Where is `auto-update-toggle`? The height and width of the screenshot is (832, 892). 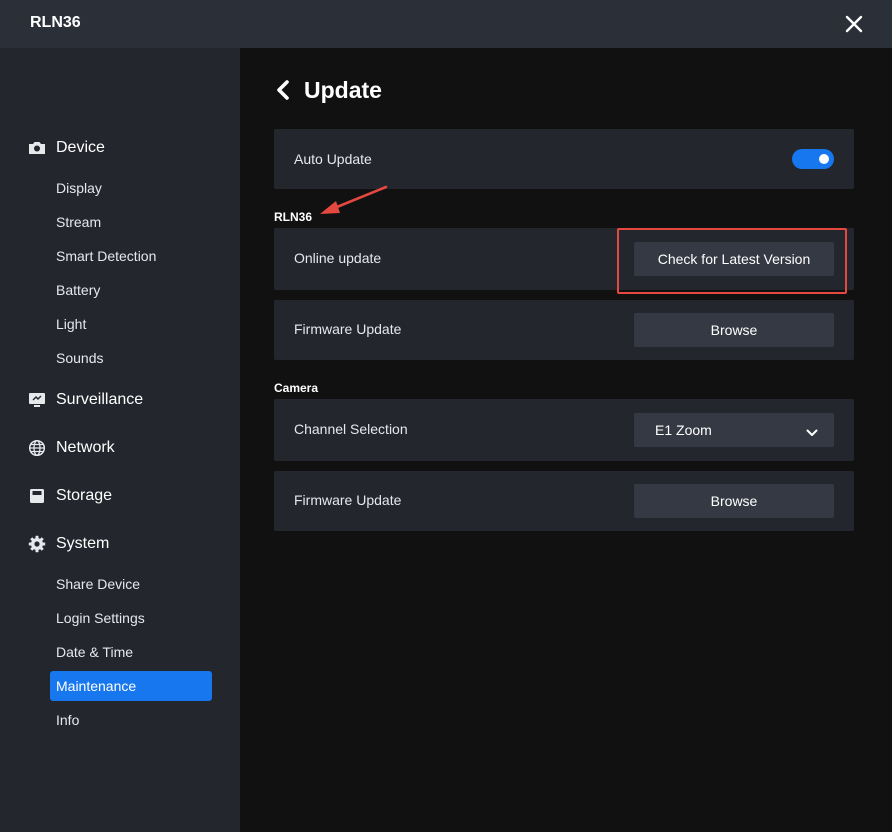
auto-update-toggle is located at coordinates (813, 159).